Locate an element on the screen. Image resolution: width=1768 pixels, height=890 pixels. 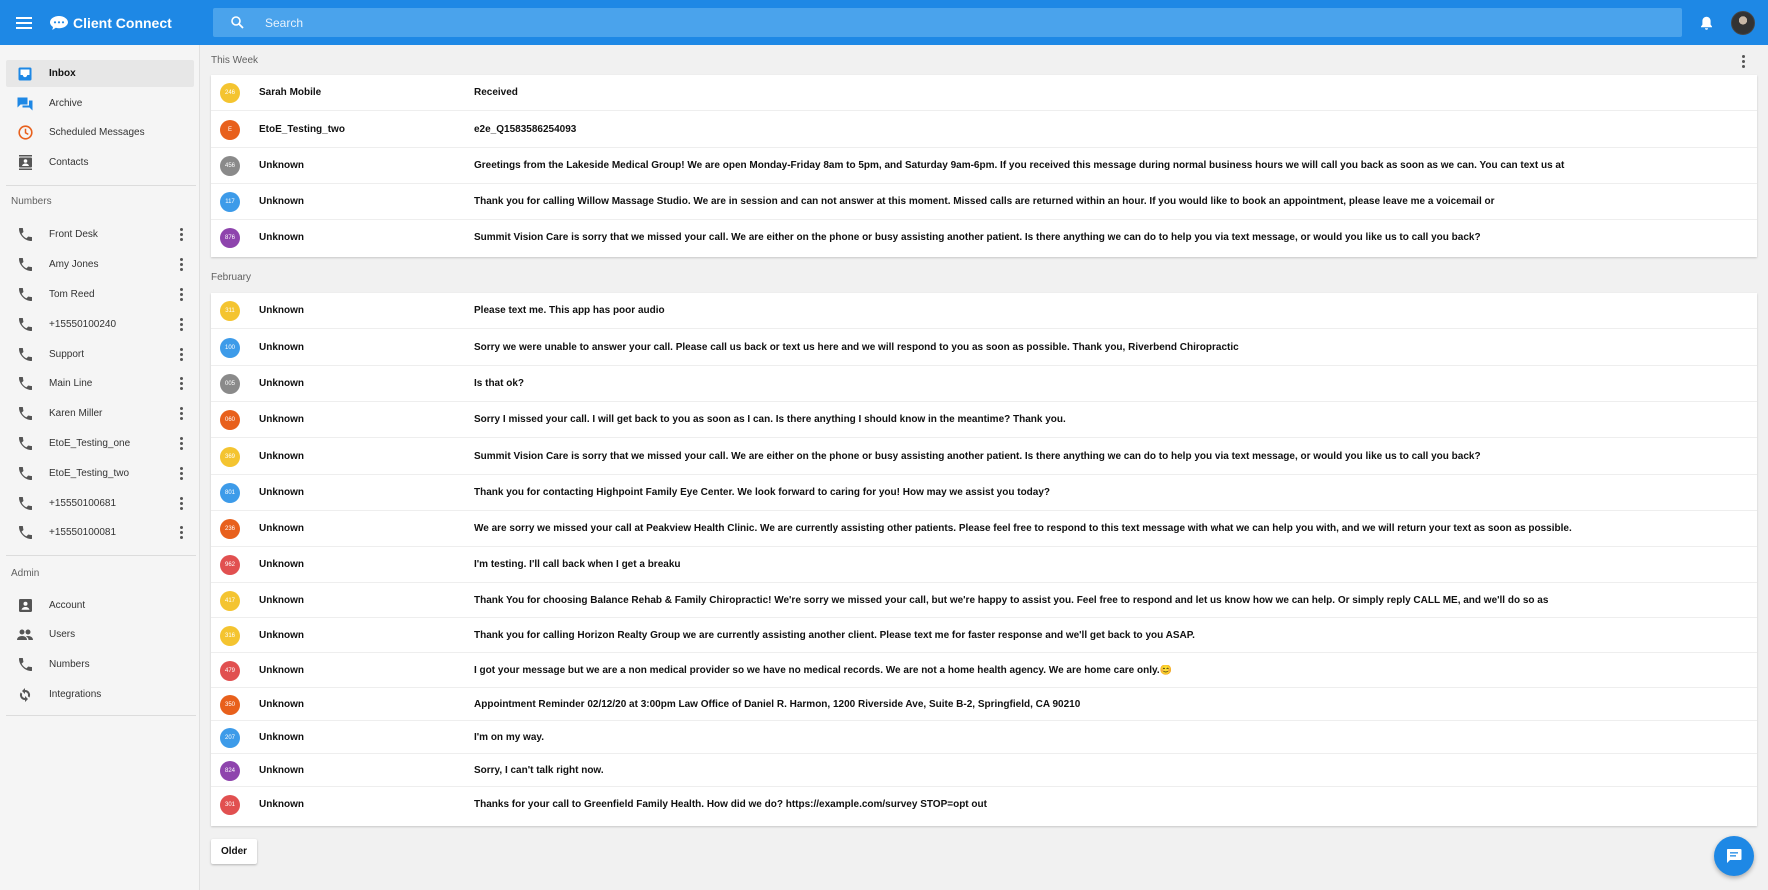
sidebar-item-label: Scheduled Messages is located at coordinates (97, 132).